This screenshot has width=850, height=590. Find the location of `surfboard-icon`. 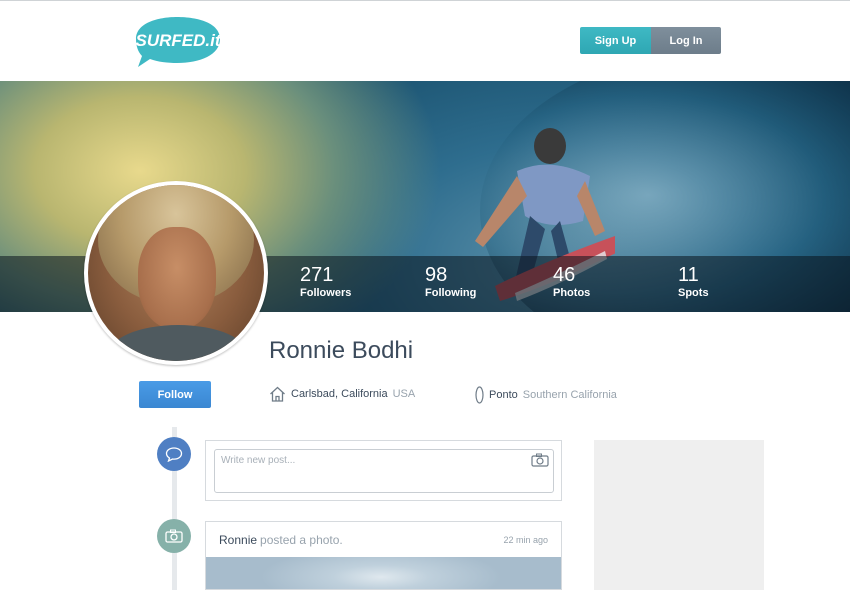

surfboard-icon is located at coordinates (479, 395).